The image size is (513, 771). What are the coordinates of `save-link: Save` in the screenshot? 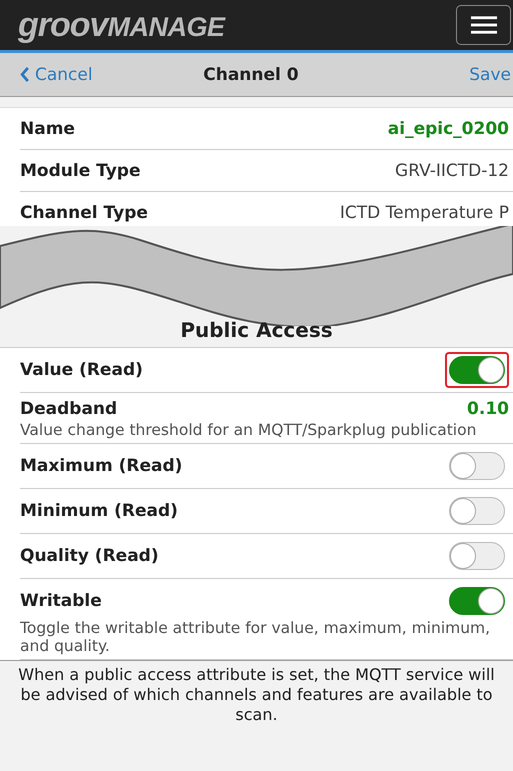 It's located at (490, 74).